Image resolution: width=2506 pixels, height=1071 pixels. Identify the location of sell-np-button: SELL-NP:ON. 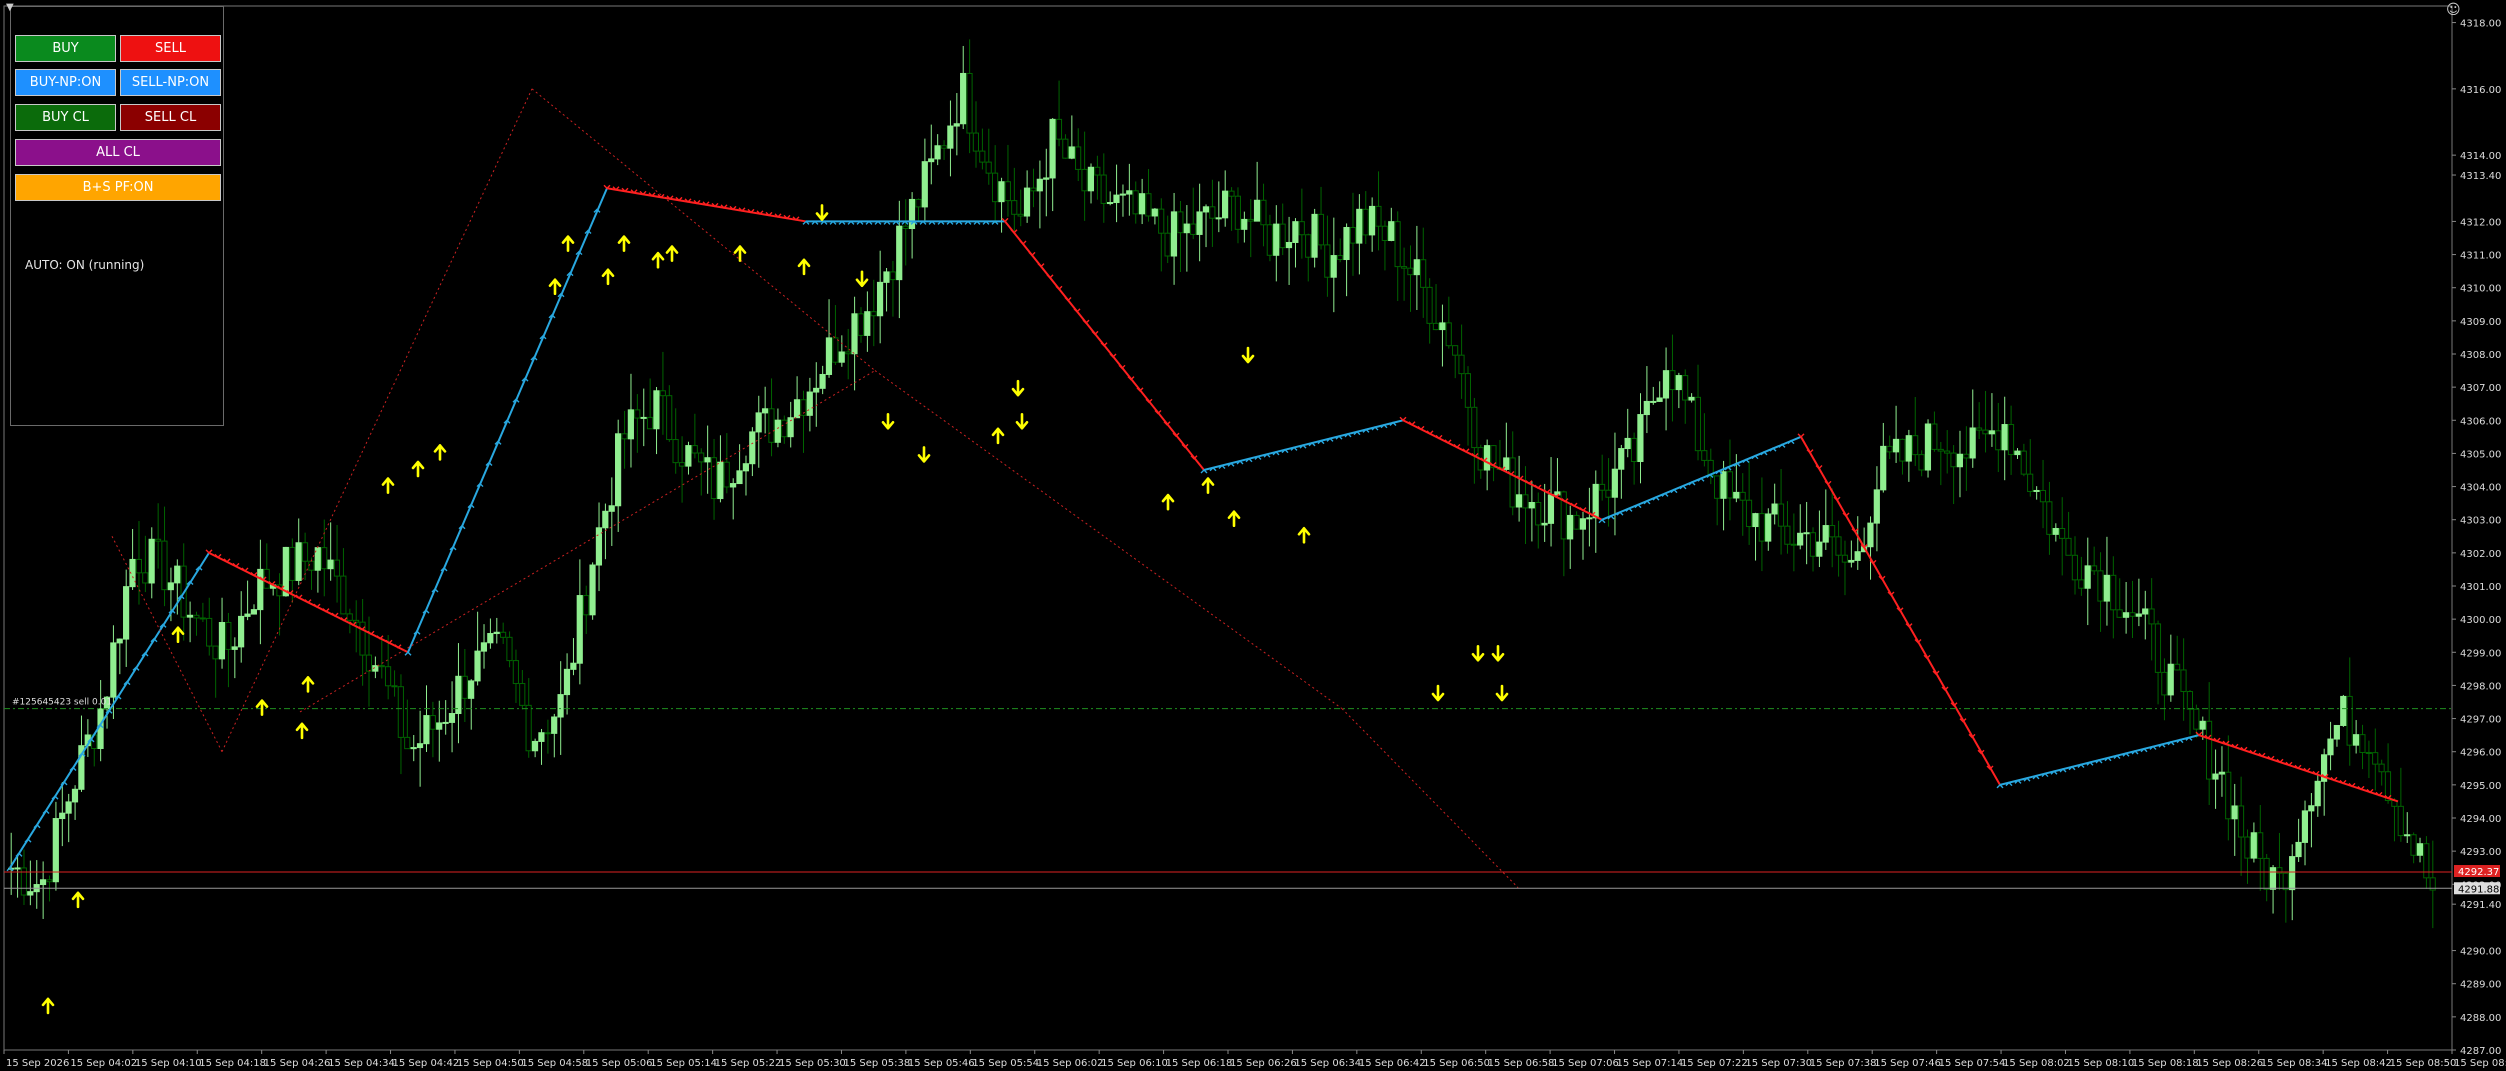
(170, 82).